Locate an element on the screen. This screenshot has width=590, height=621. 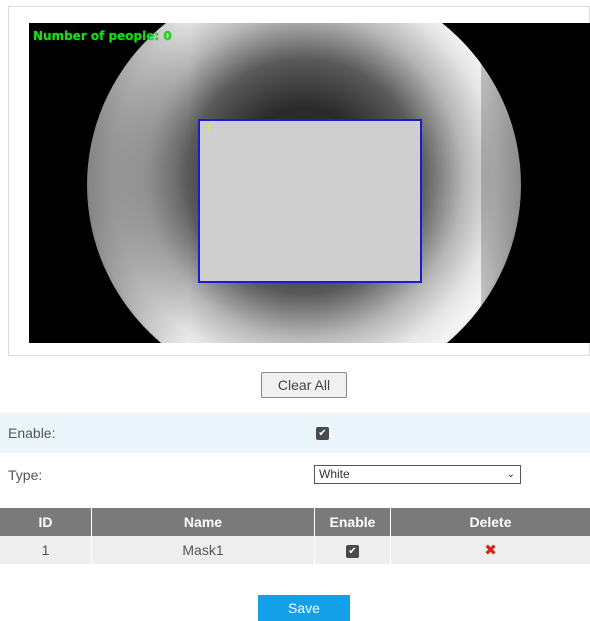
mask-table: ID Name Enable Delete 1 Mask1 ✔ ✖ is located at coordinates (295, 536).